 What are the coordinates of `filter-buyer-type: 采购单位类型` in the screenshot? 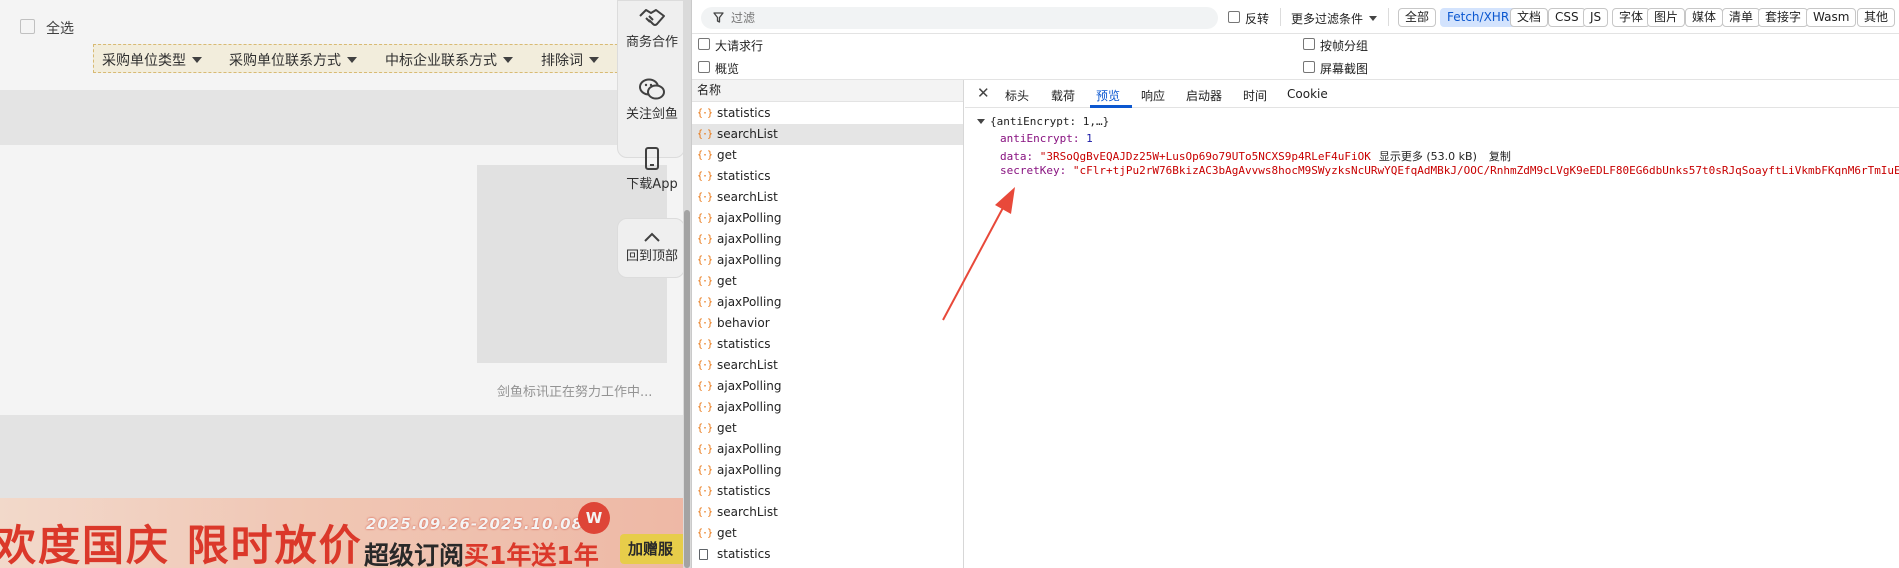 It's located at (152, 60).